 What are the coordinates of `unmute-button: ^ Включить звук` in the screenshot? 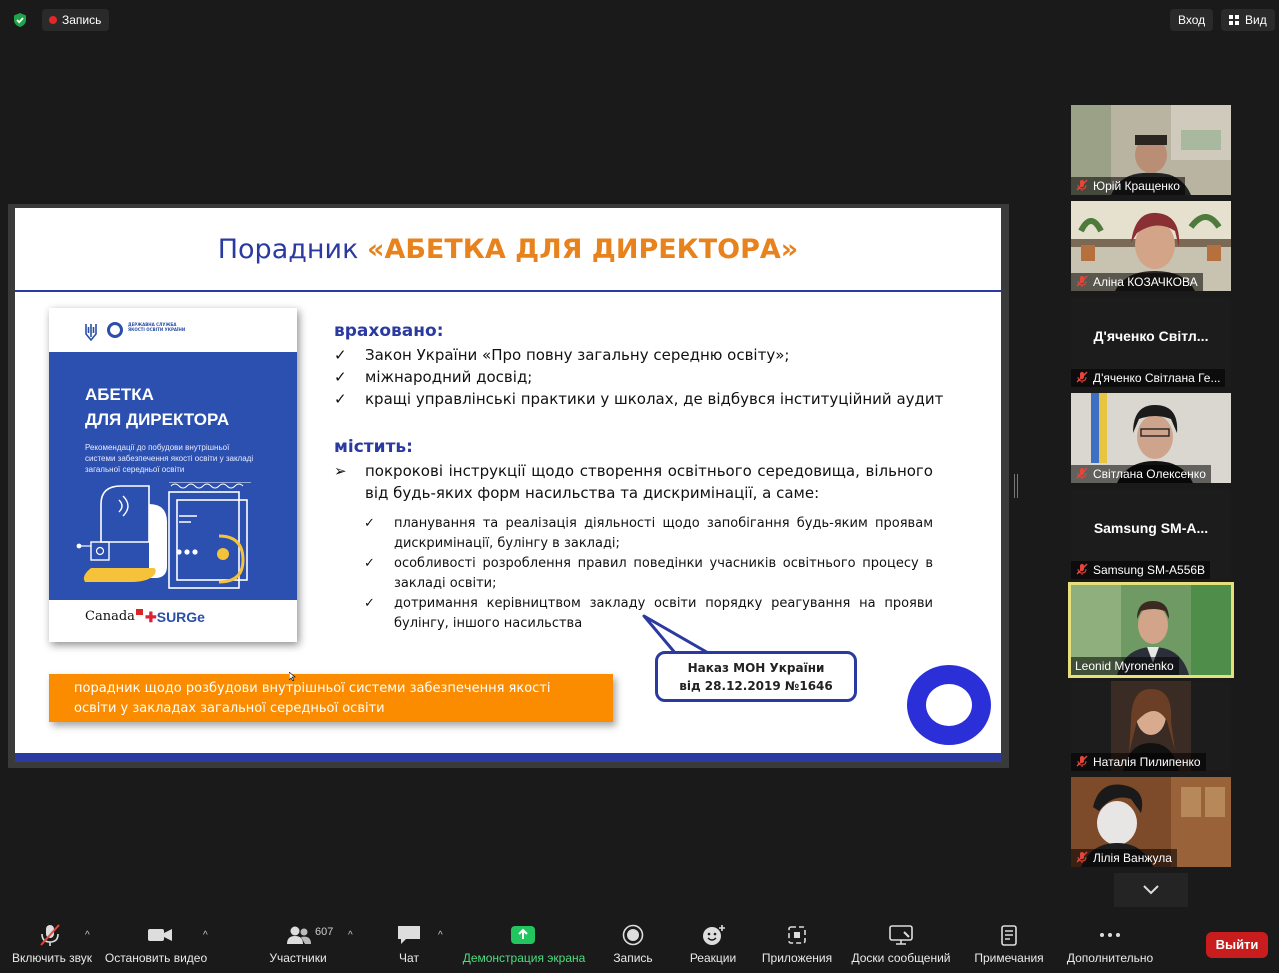 It's located at (50, 943).